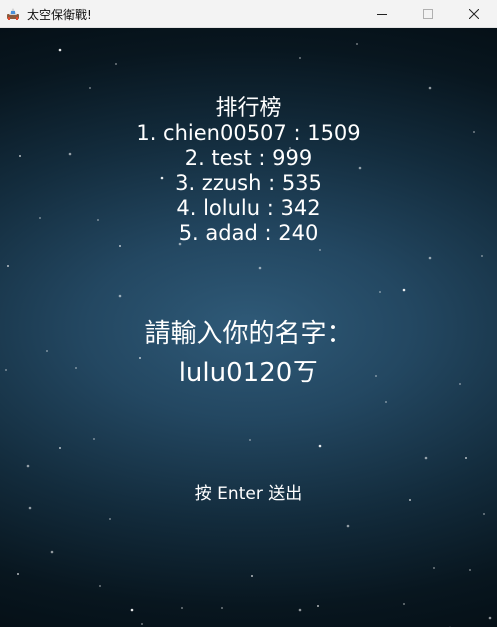 This screenshot has width=497, height=627. Describe the element at coordinates (248, 370) in the screenshot. I see `name-input: lulu0120ㄎ` at that location.